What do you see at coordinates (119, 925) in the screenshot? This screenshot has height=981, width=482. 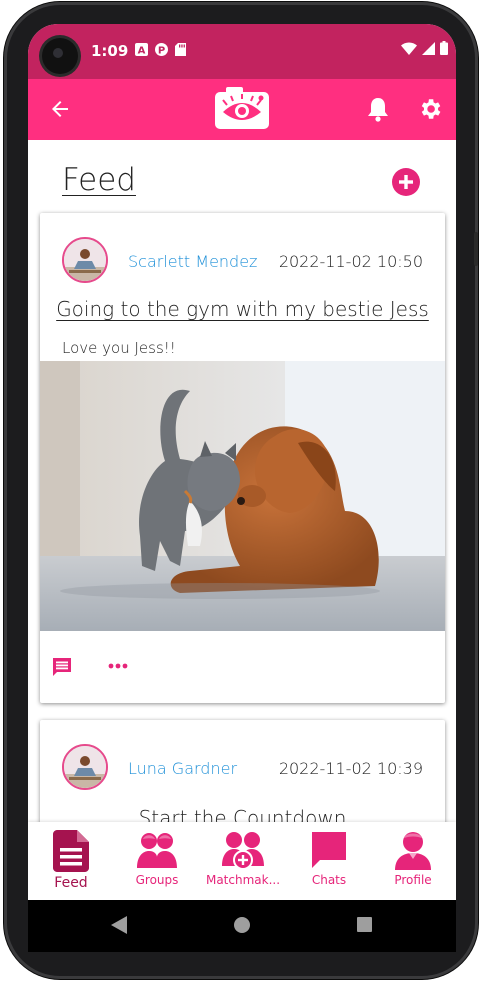 I see `system-back-icon` at bounding box center [119, 925].